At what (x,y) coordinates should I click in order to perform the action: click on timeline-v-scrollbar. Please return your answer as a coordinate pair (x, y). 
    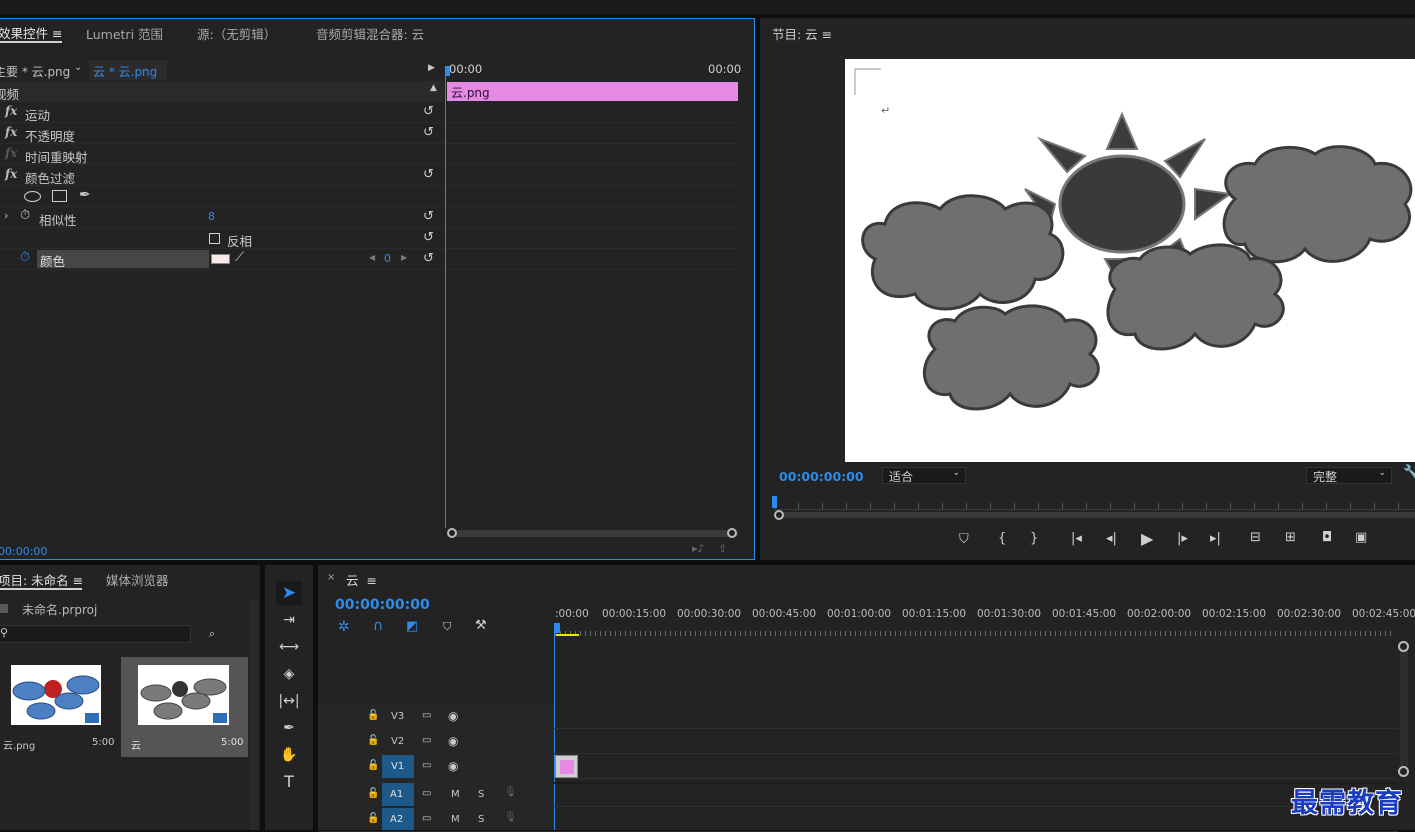
    Looking at the image, I should click on (1404, 709).